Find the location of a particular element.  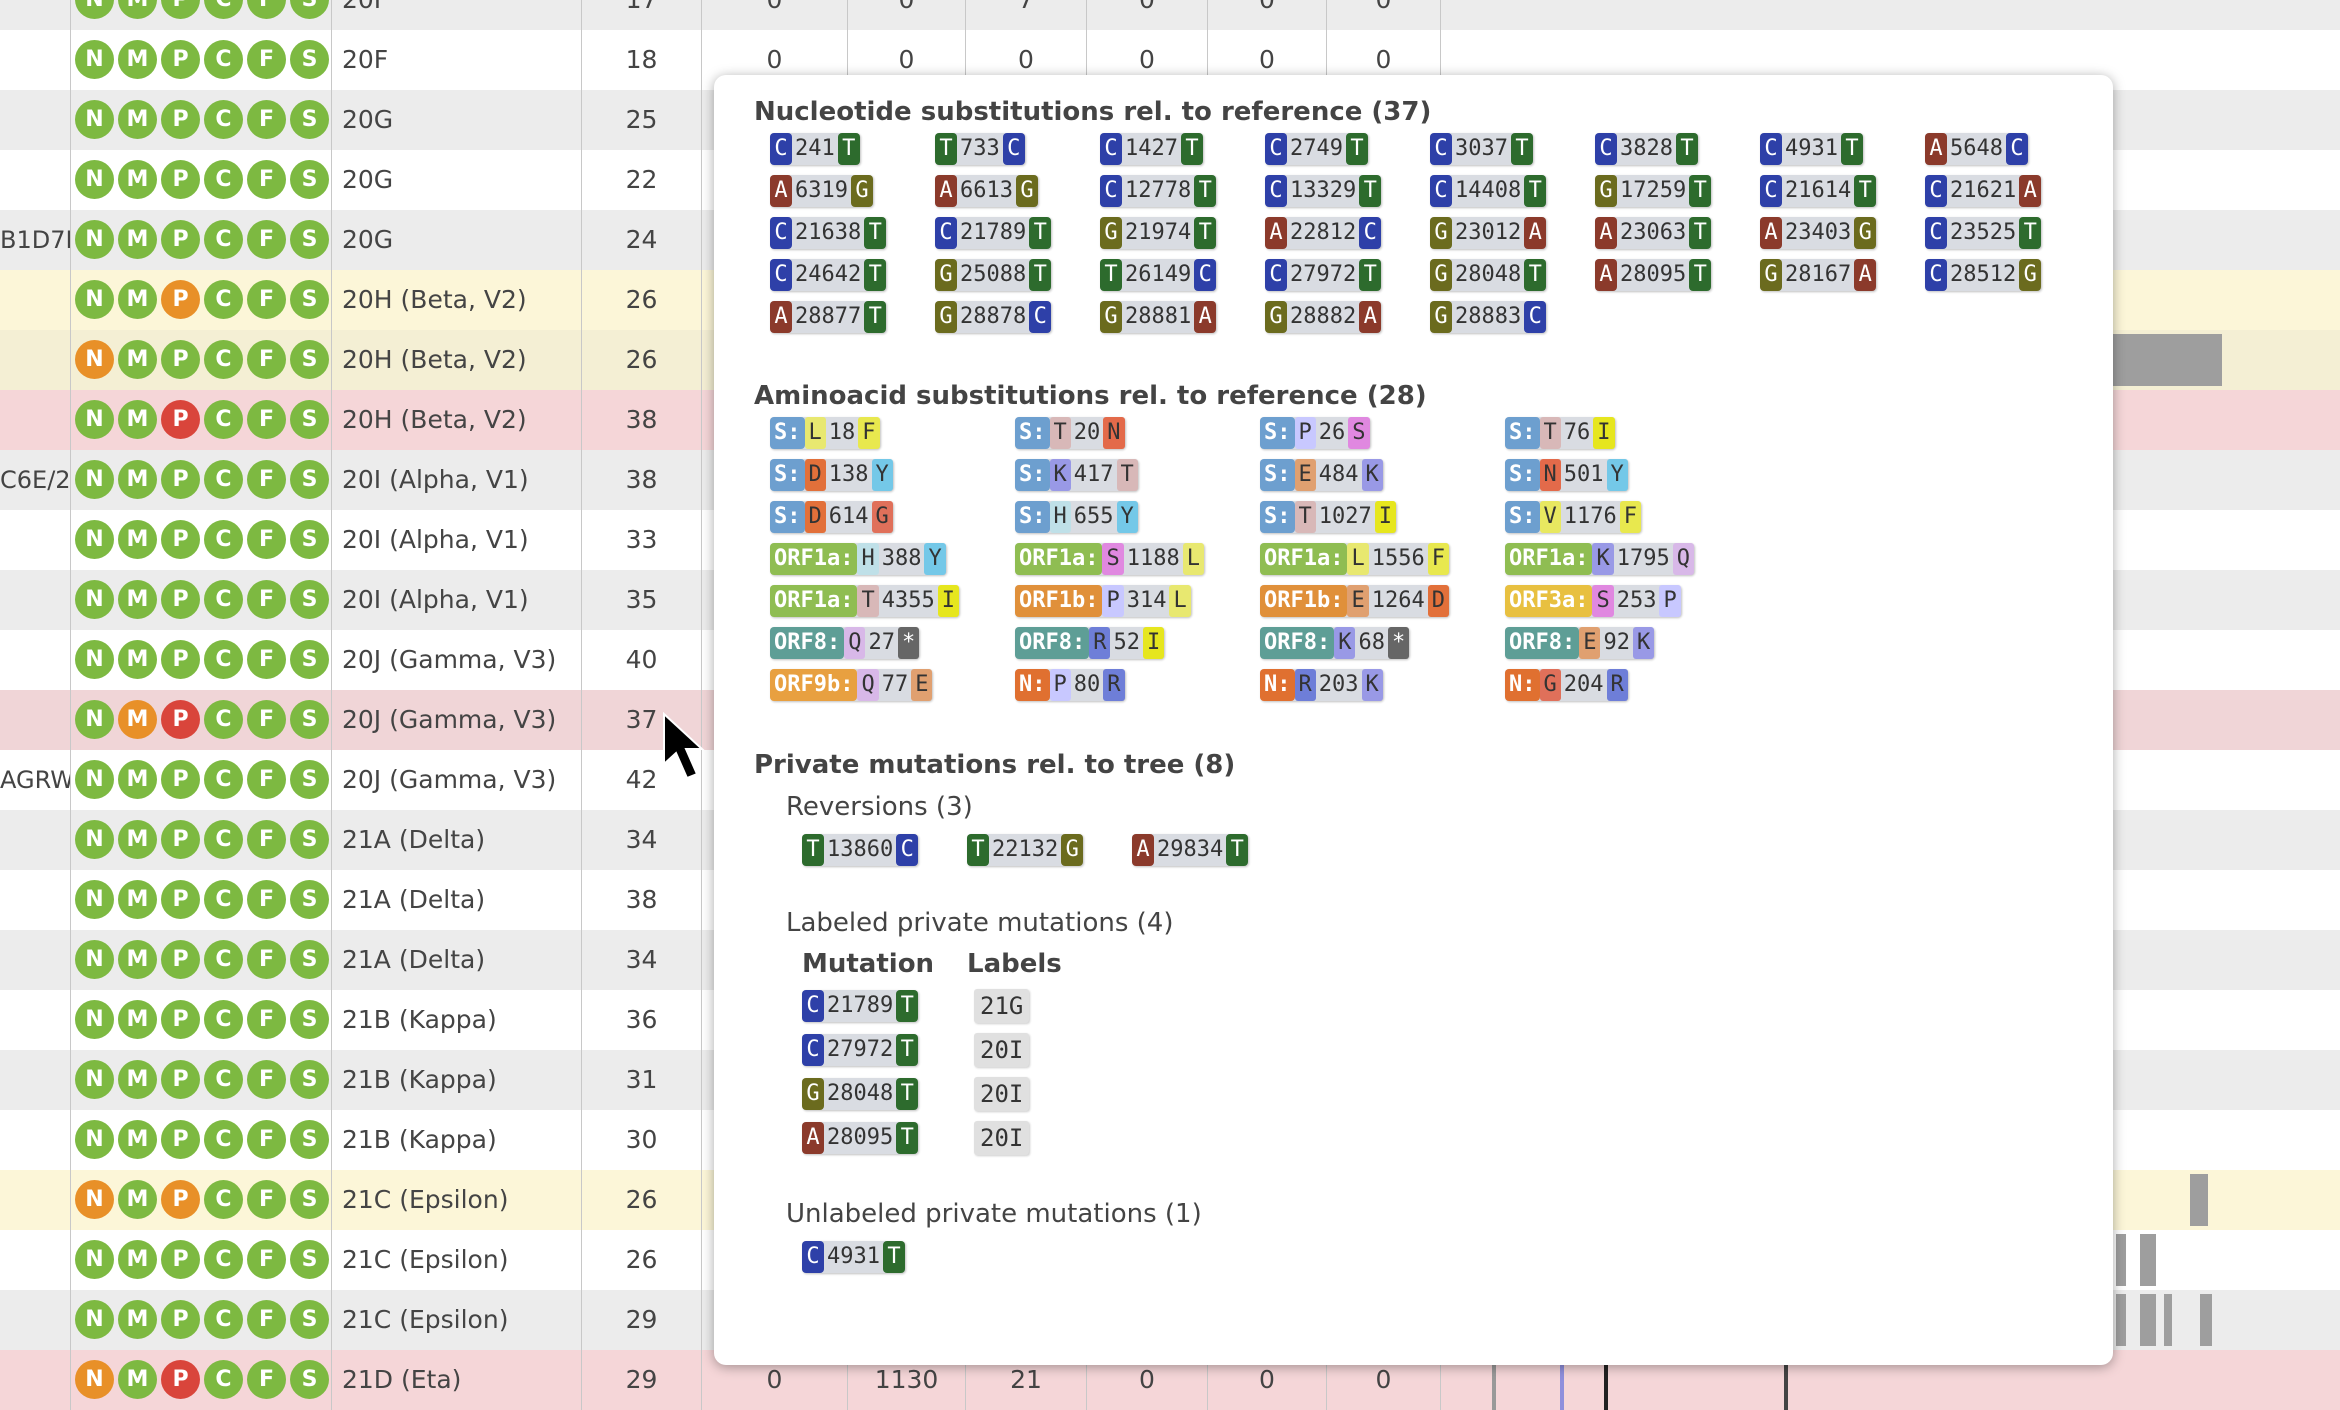

total-mutations-cell: 38 is located at coordinates (642, 900).